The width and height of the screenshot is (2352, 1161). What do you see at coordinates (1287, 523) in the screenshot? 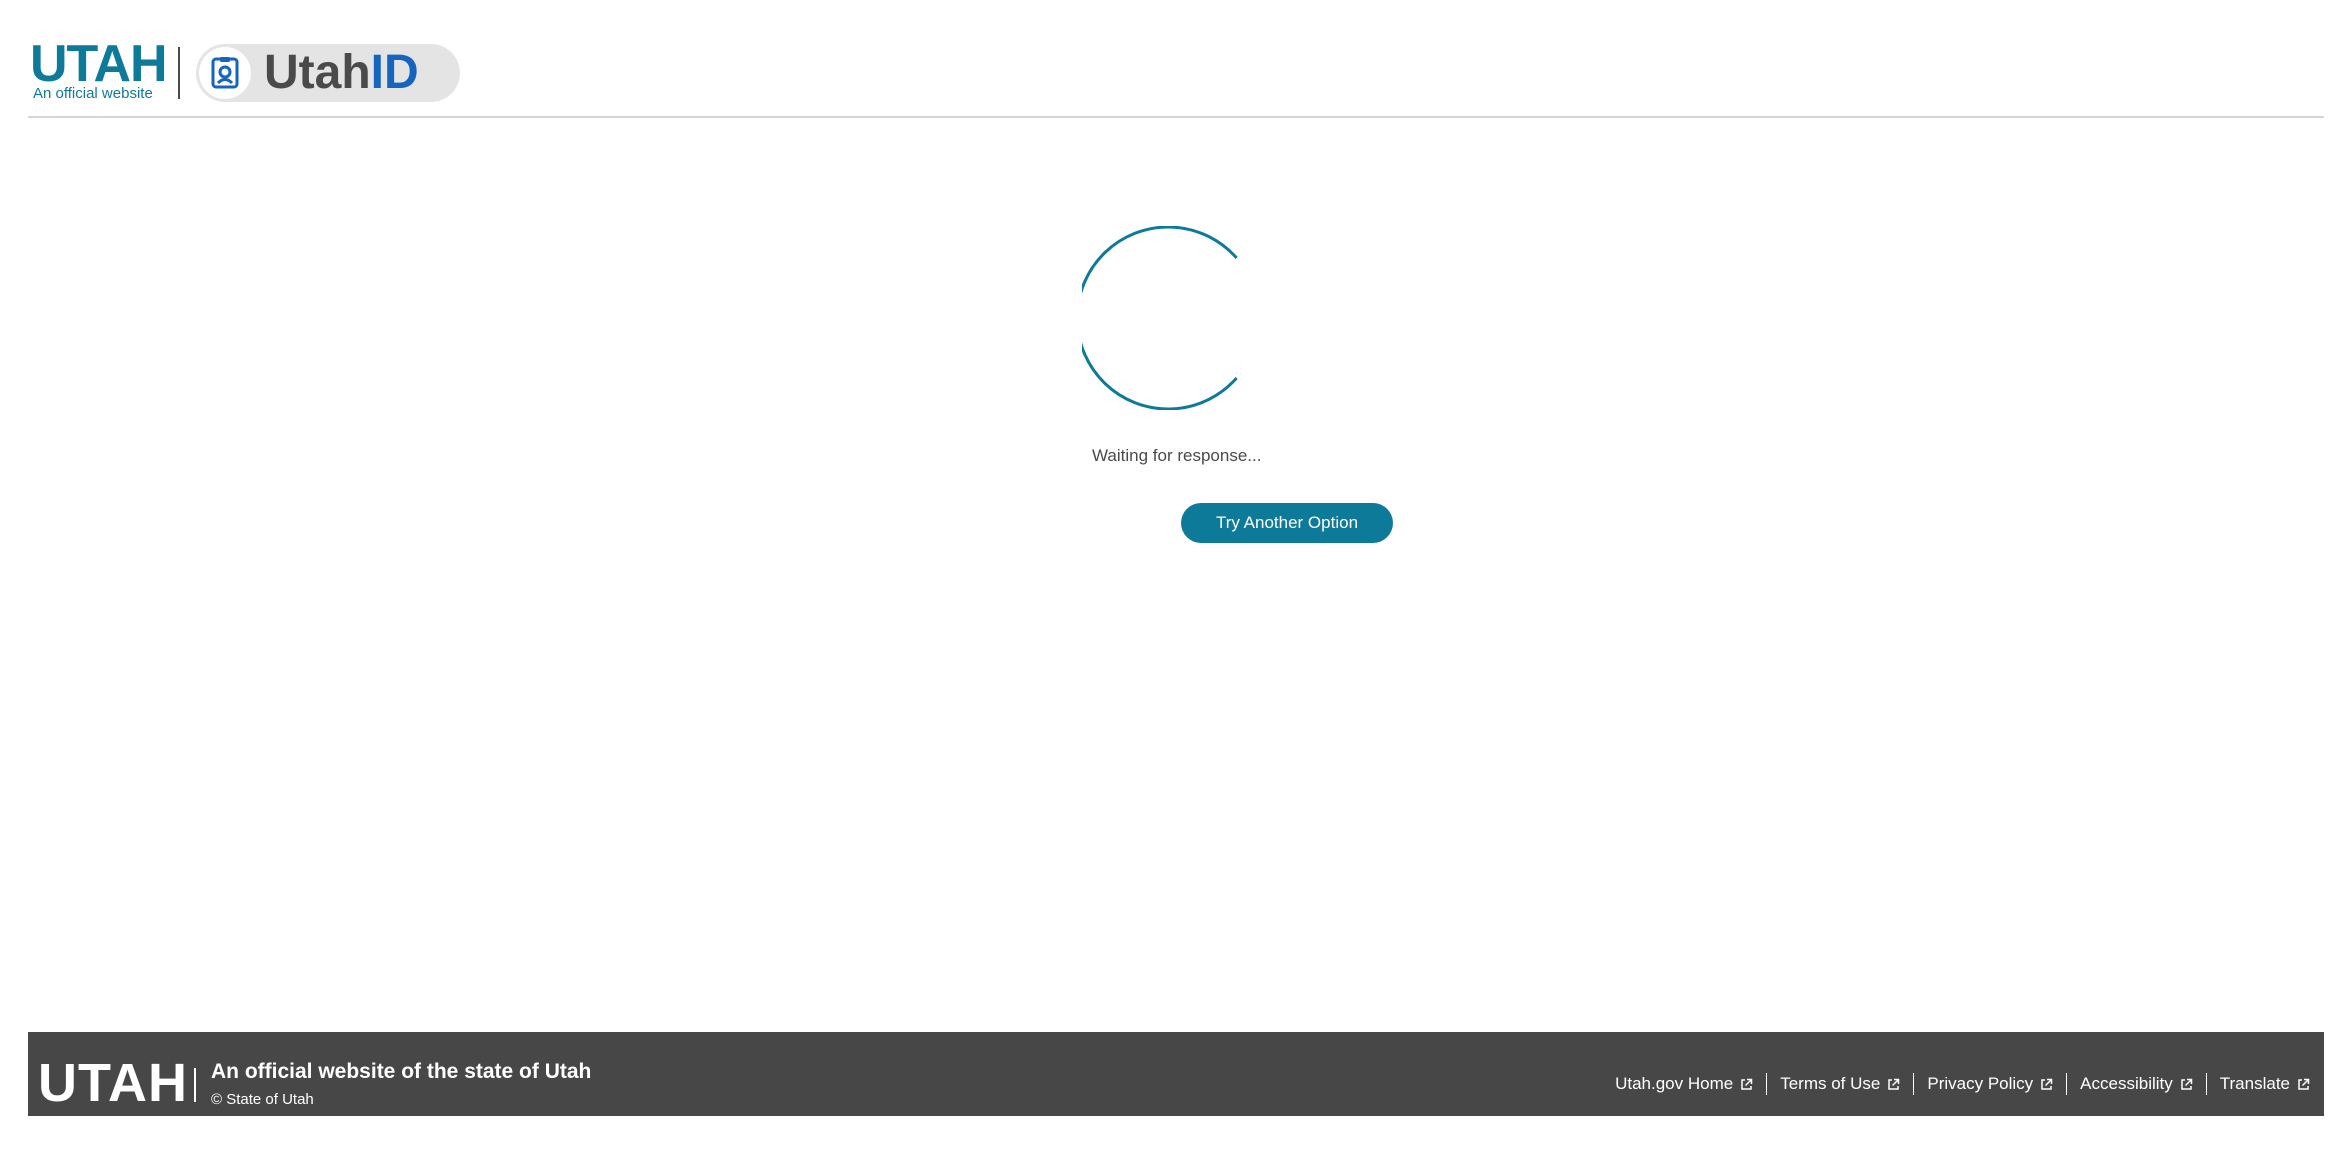
I see `try-another-option-button: Try Another Option` at bounding box center [1287, 523].